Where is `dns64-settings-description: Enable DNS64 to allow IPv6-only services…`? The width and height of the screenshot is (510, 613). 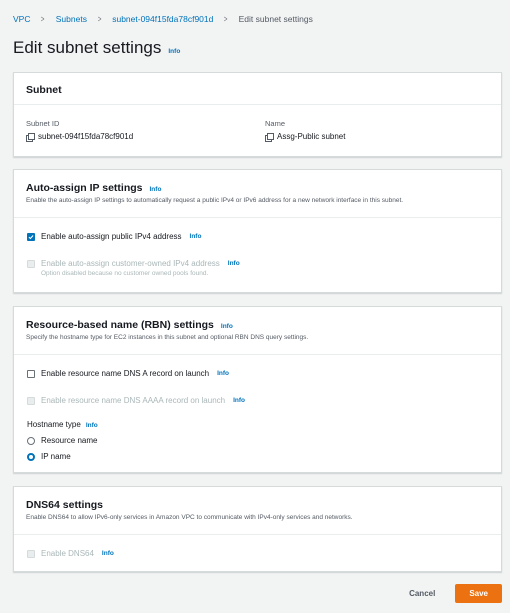 dns64-settings-description: Enable DNS64 to allow IPv6-only services… is located at coordinates (189, 517).